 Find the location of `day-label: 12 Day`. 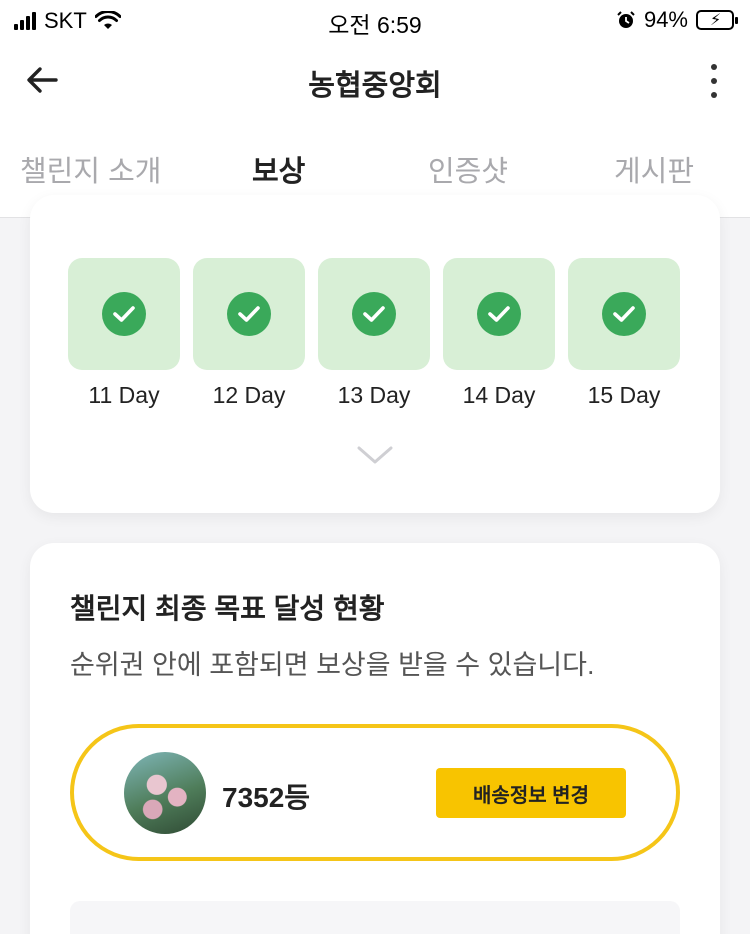

day-label: 12 Day is located at coordinates (249, 395).